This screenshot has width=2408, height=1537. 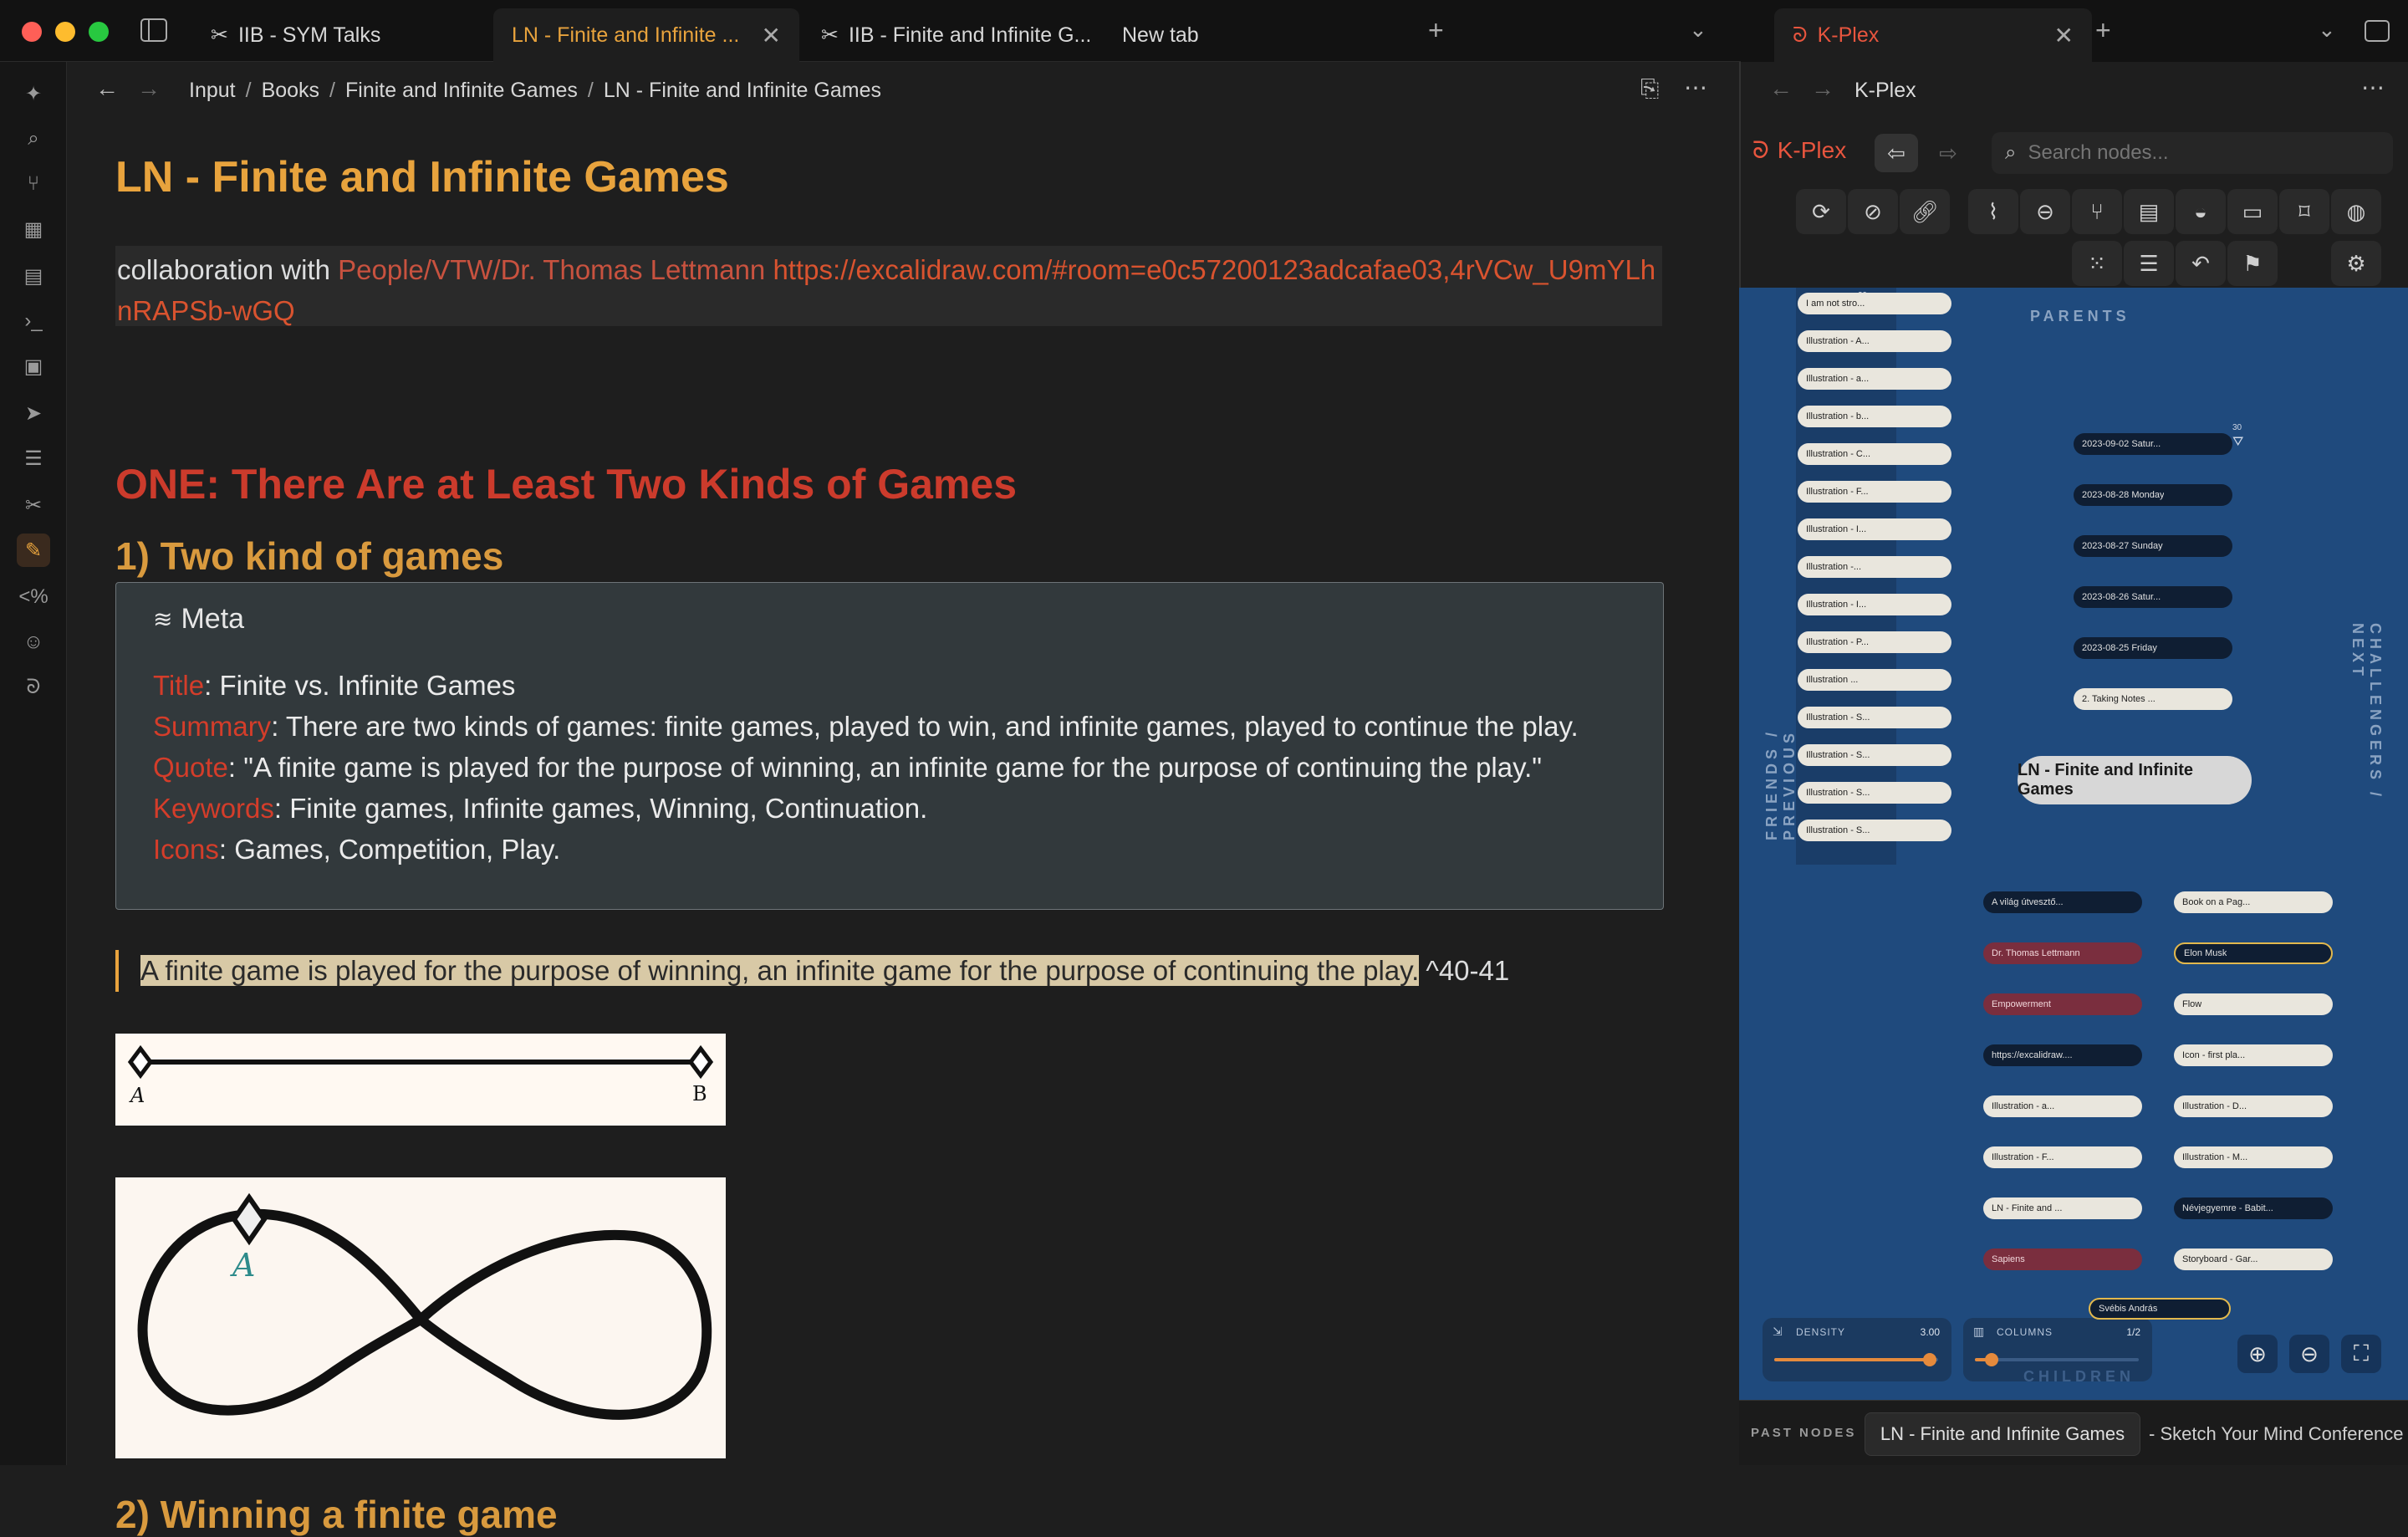 What do you see at coordinates (99, 32) in the screenshot?
I see `zoom-window-button` at bounding box center [99, 32].